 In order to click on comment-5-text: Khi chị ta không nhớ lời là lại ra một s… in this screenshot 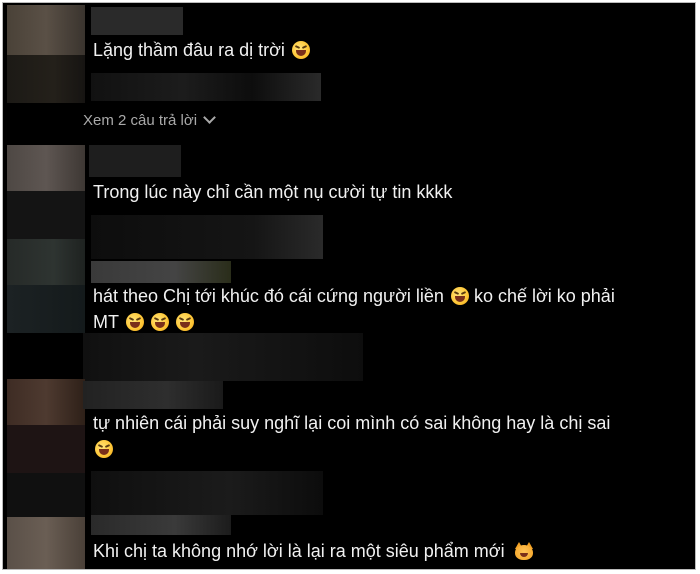, I will do `click(313, 551)`.